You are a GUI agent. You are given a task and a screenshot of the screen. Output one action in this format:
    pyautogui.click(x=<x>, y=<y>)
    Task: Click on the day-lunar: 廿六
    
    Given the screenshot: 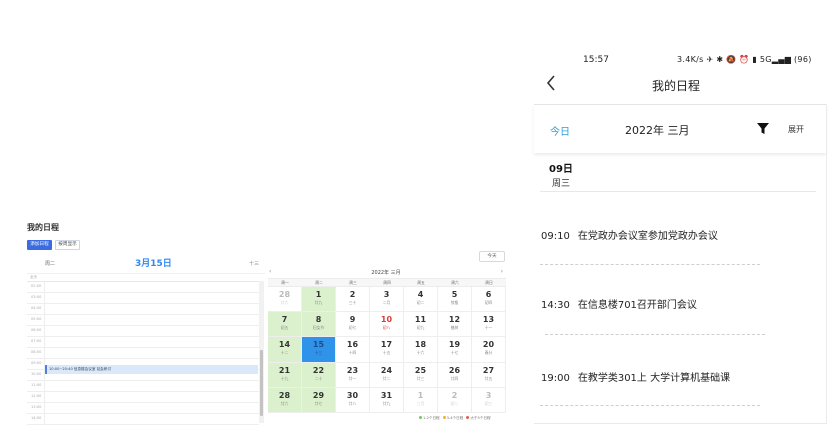 What is the action you would take?
    pyautogui.click(x=284, y=302)
    